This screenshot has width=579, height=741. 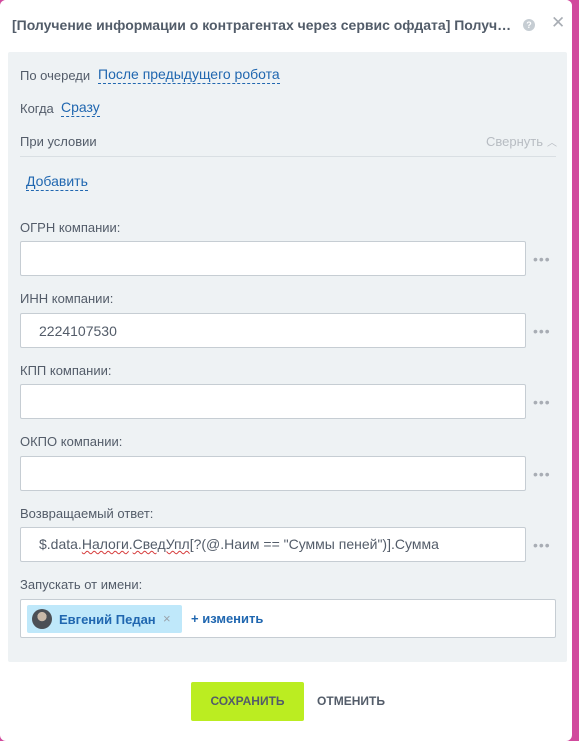 I want to click on kpp-input, so click(x=273, y=401).